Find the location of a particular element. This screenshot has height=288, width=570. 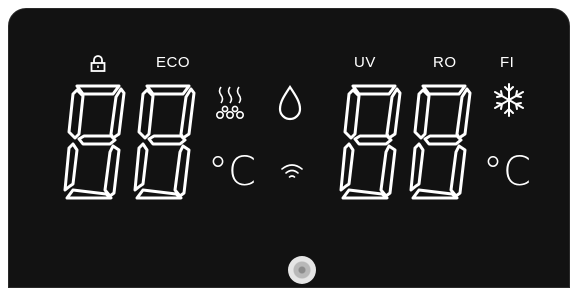

wifi-icon is located at coordinates (292, 171).